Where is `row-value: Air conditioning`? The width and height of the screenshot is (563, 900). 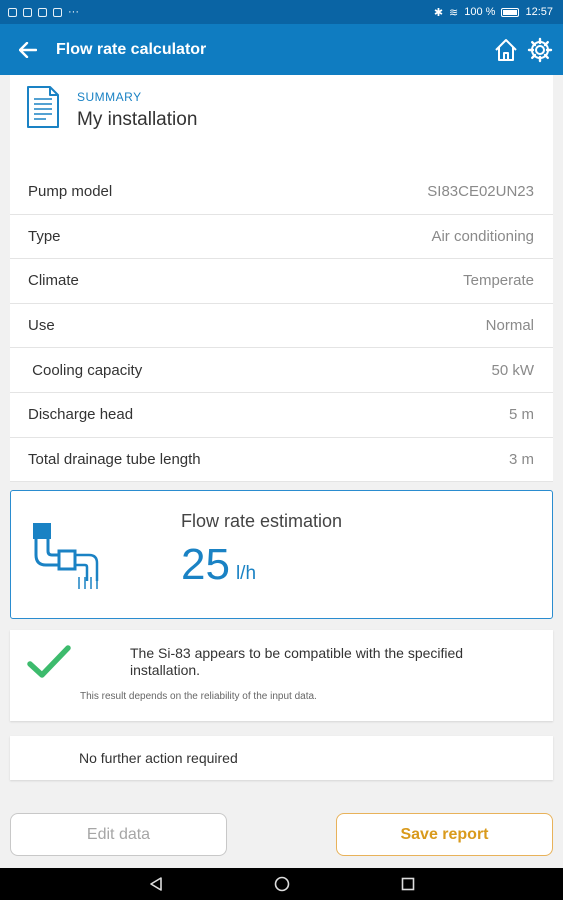 row-value: Air conditioning is located at coordinates (482, 236).